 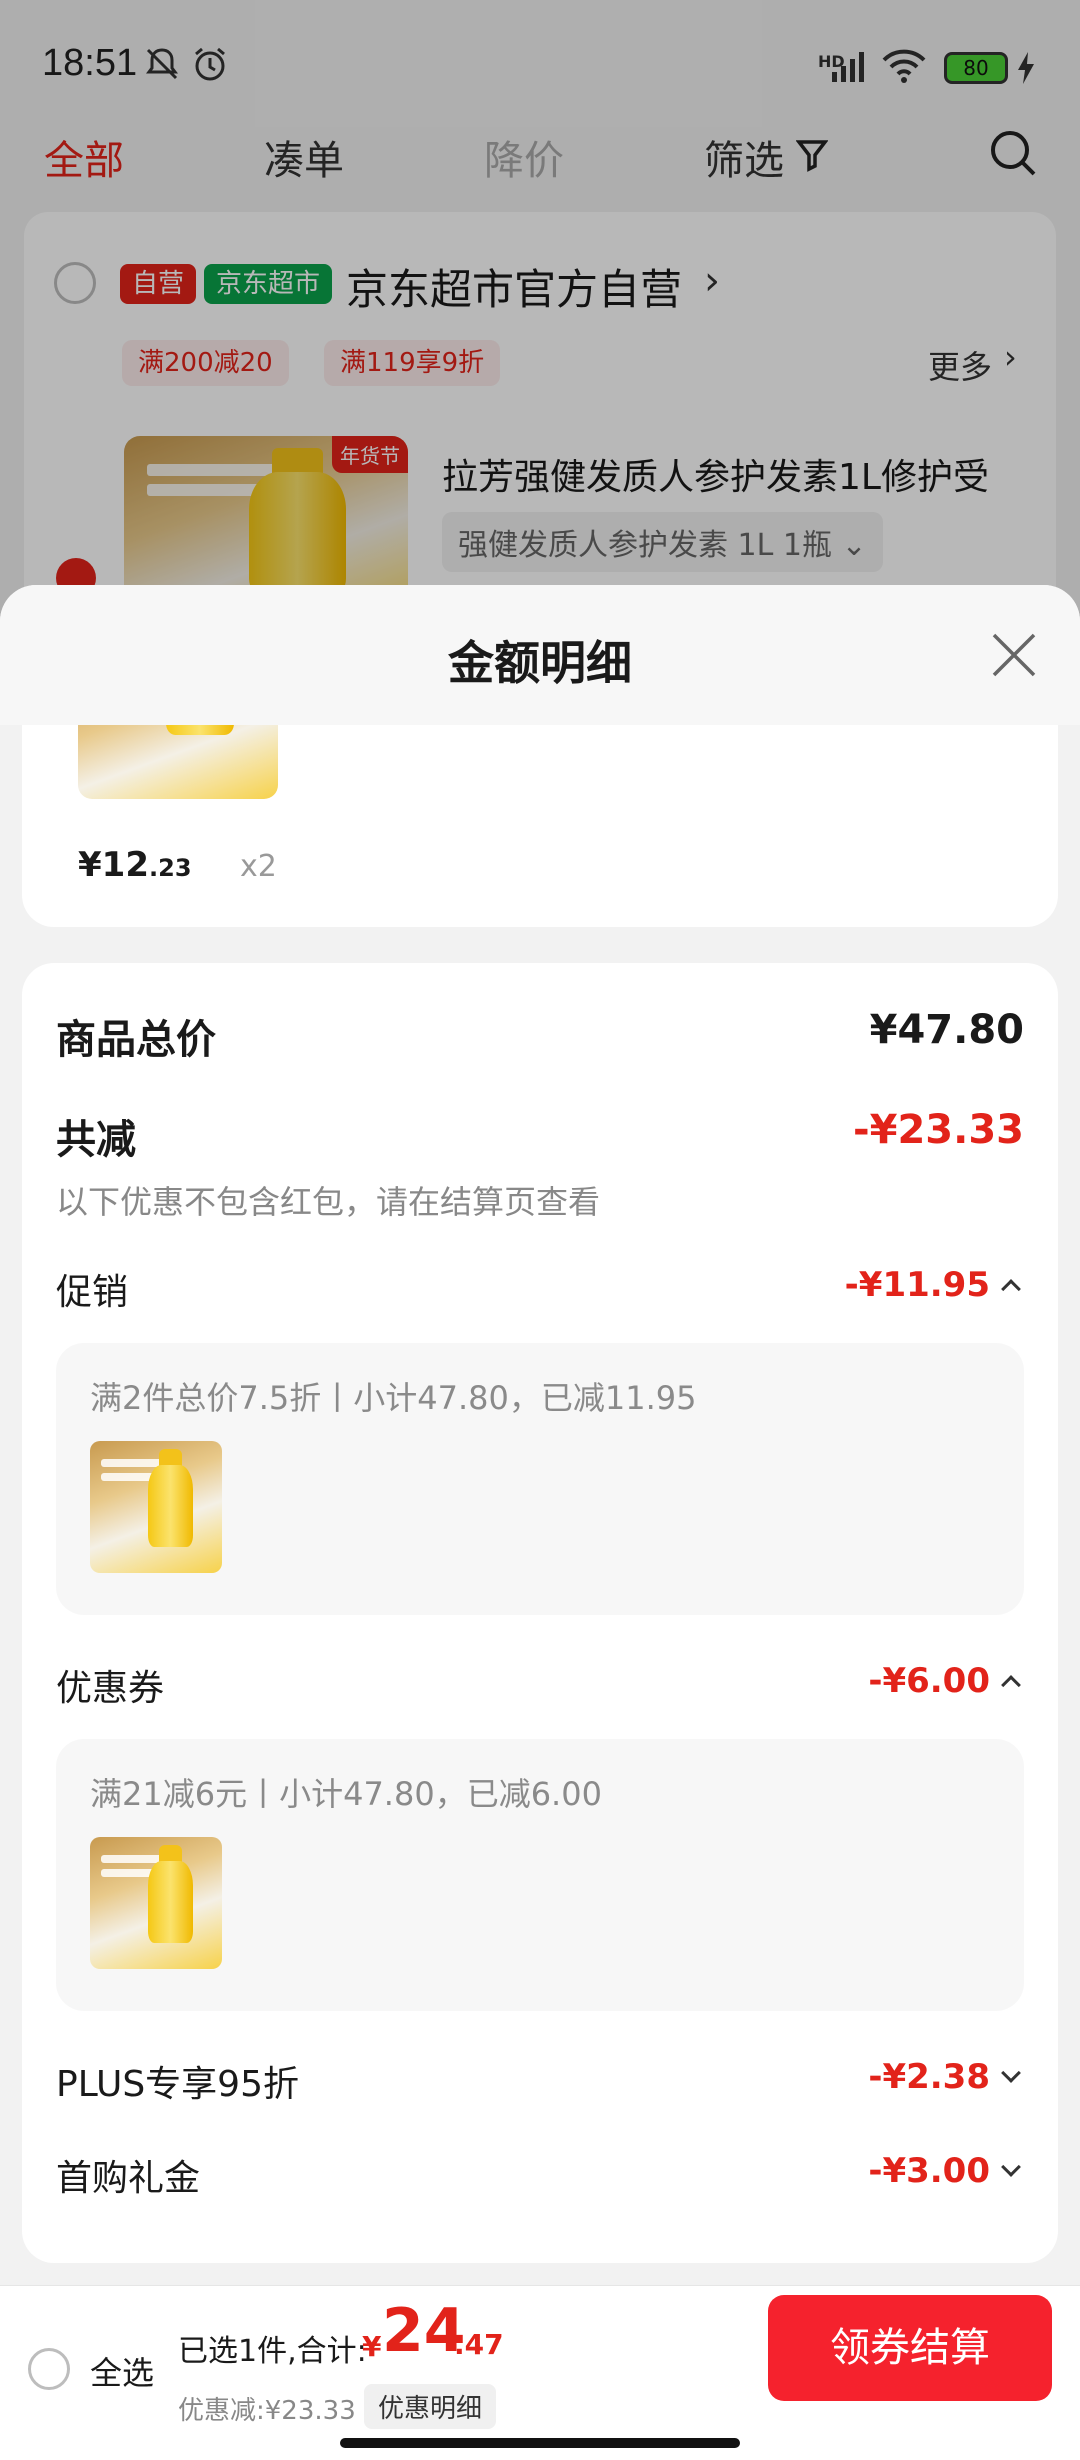 What do you see at coordinates (90, 865) in the screenshot?
I see `item-price-symbol: ¥` at bounding box center [90, 865].